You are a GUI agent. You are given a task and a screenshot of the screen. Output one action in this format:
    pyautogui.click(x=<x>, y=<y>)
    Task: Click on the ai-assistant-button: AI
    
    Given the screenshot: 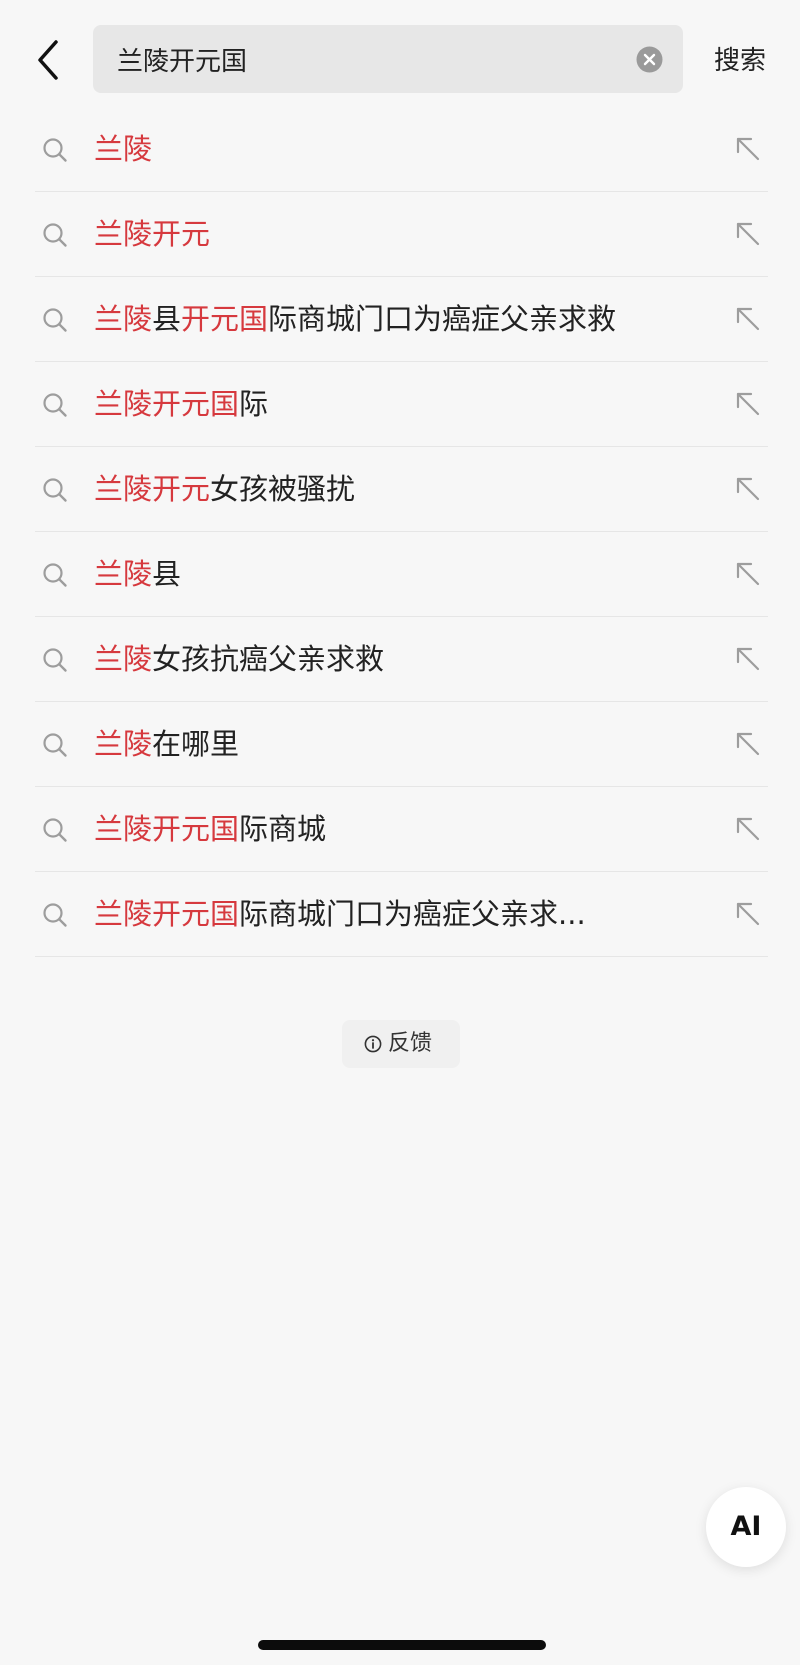 What is the action you would take?
    pyautogui.click(x=746, y=1527)
    